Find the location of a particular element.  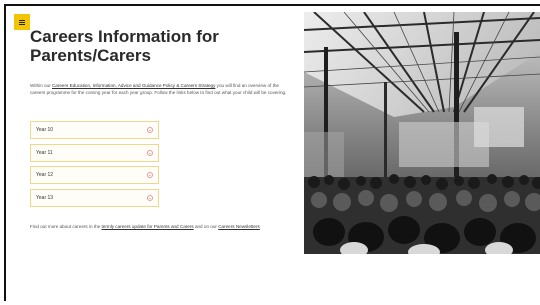

accordion-year-11: Year 11 ⌄ is located at coordinates (94, 152).